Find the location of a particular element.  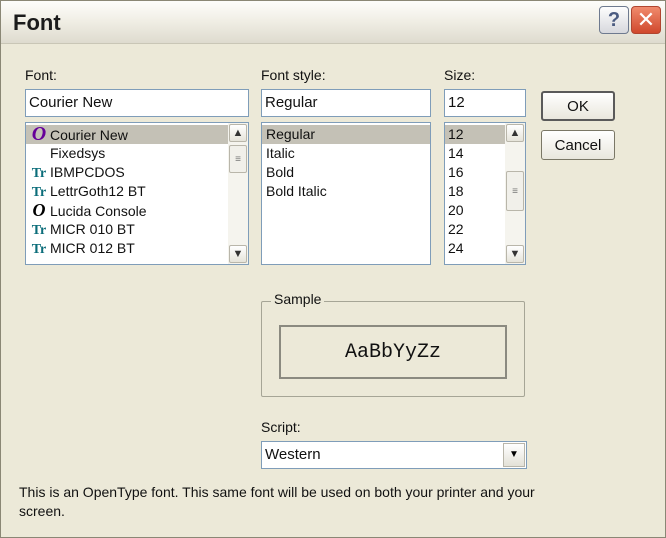

font-label: Font: is located at coordinates (41, 75).